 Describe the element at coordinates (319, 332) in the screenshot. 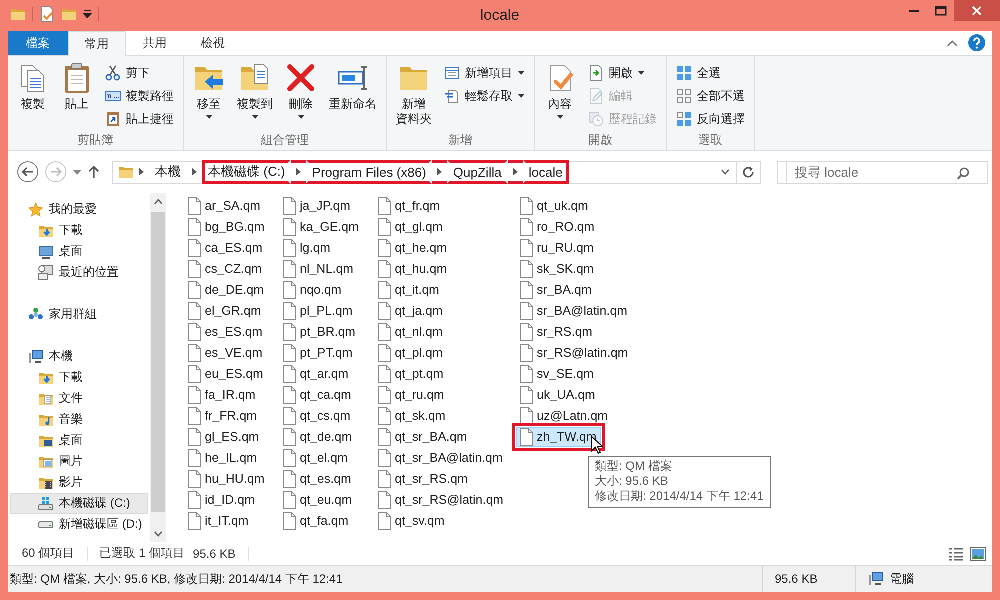

I see `file-item: pt_BR.qm` at that location.